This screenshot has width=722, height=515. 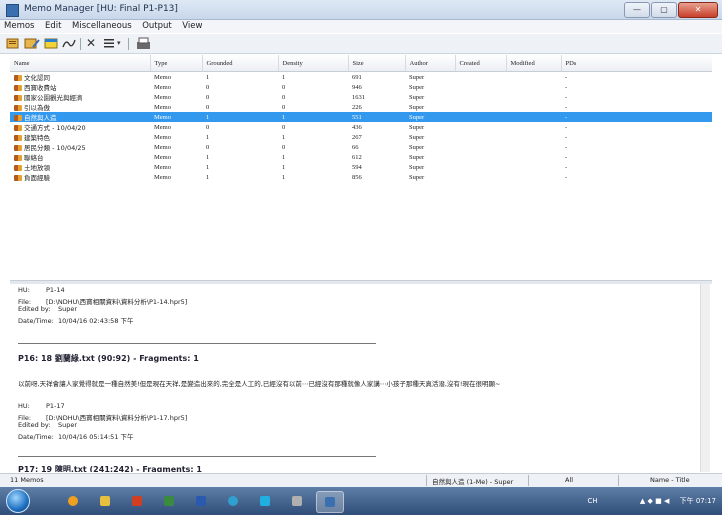 I want to click on column-header-type: Type, so click(x=176, y=63).